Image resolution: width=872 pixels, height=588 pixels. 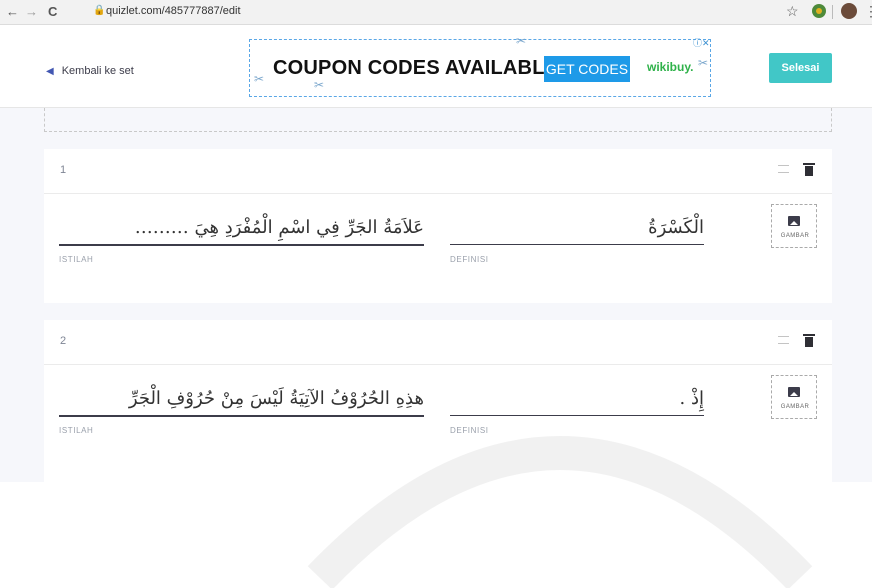 What do you see at coordinates (438, 342) in the screenshot?
I see `card-header: 2` at bounding box center [438, 342].